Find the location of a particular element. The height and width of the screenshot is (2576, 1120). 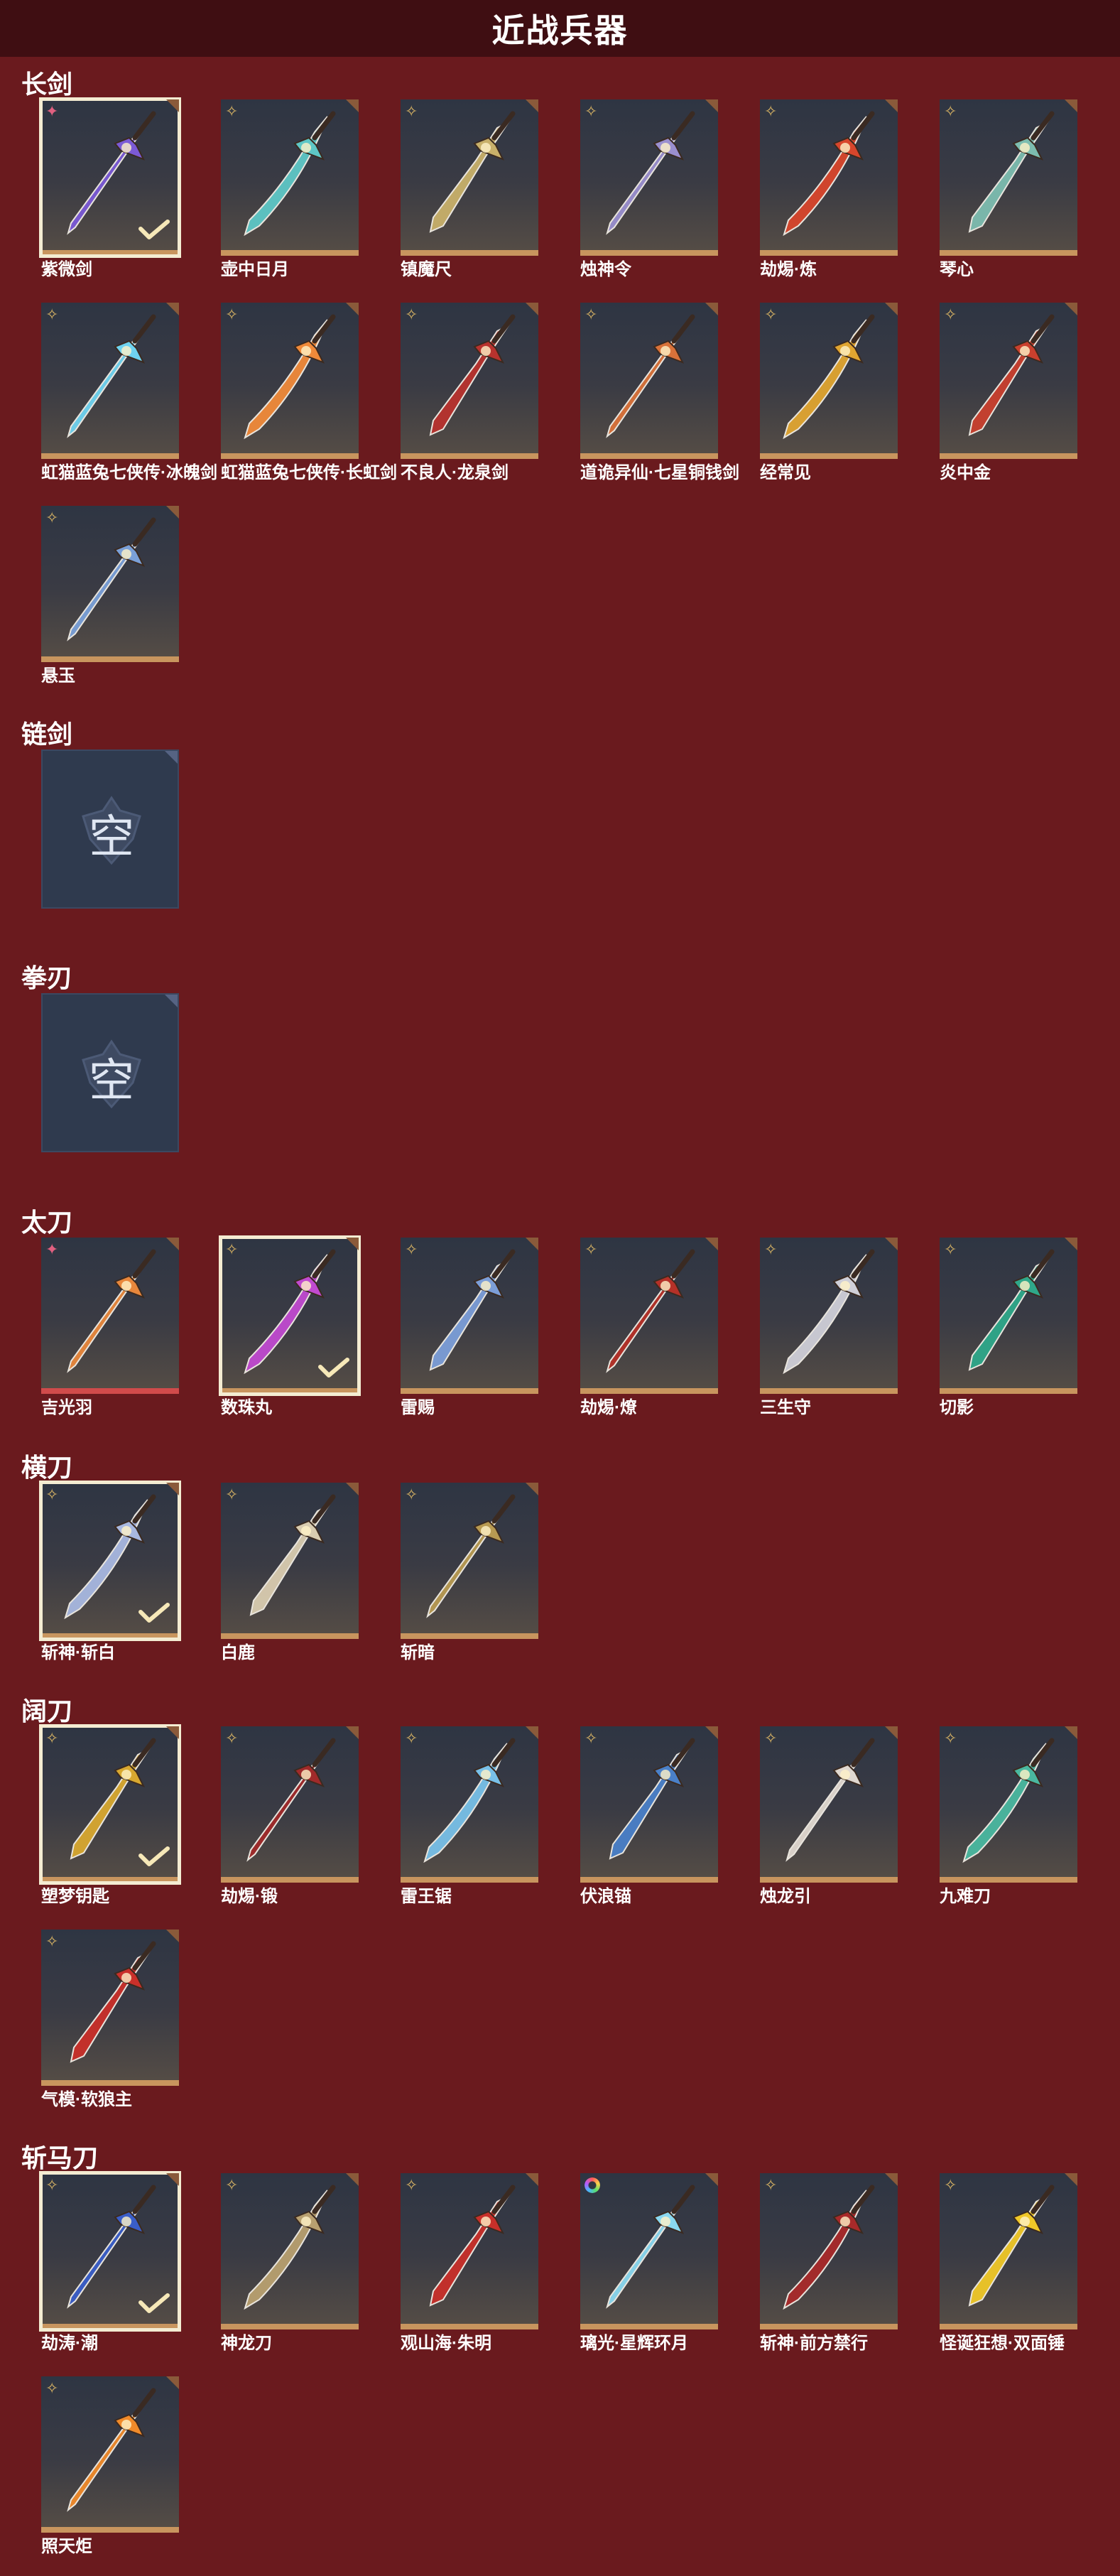

weapon-card: ✧ 三生守 is located at coordinates (829, 1327).